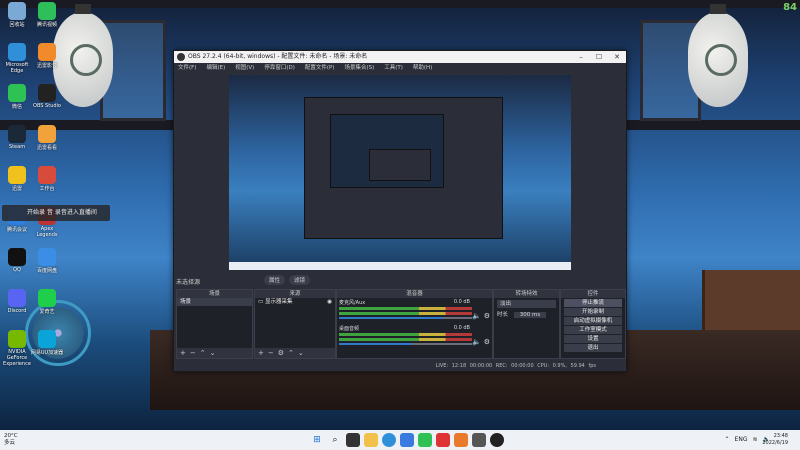 This screenshot has width=800, height=450. I want to click on start-icon: ⊞, so click(317, 440).